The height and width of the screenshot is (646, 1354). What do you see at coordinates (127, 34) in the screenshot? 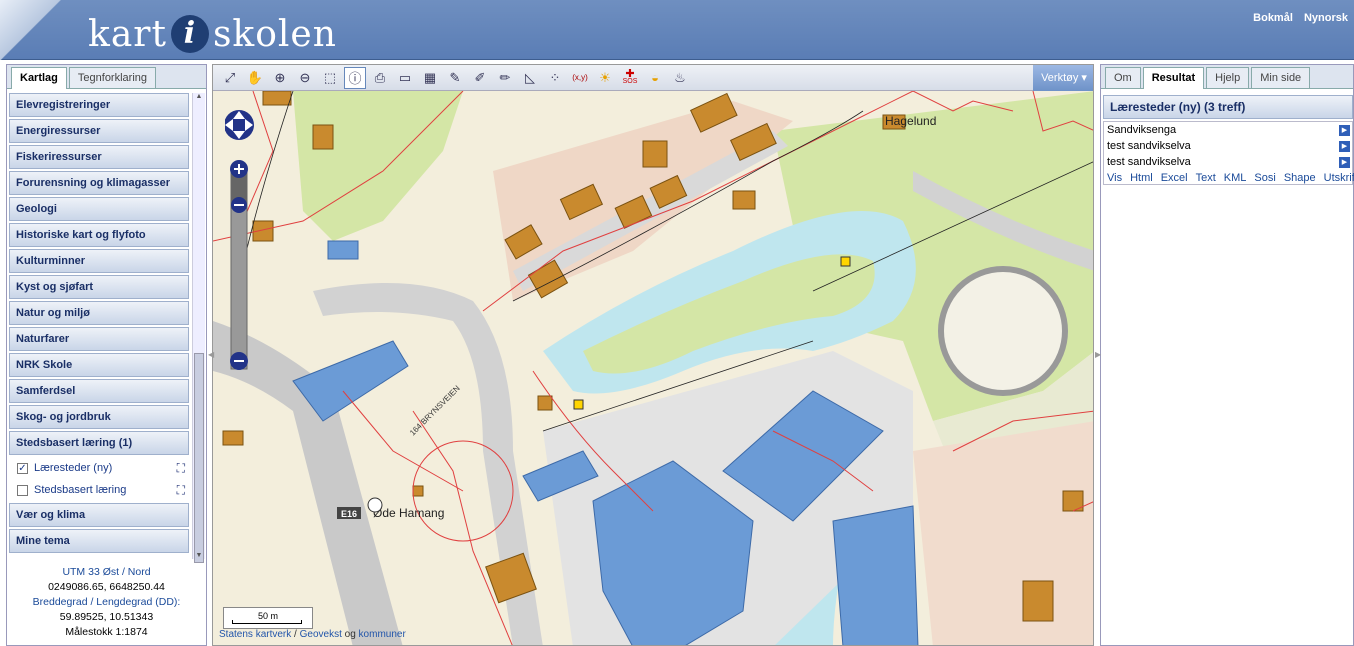
I see `logo-text-left: kart` at bounding box center [127, 34].